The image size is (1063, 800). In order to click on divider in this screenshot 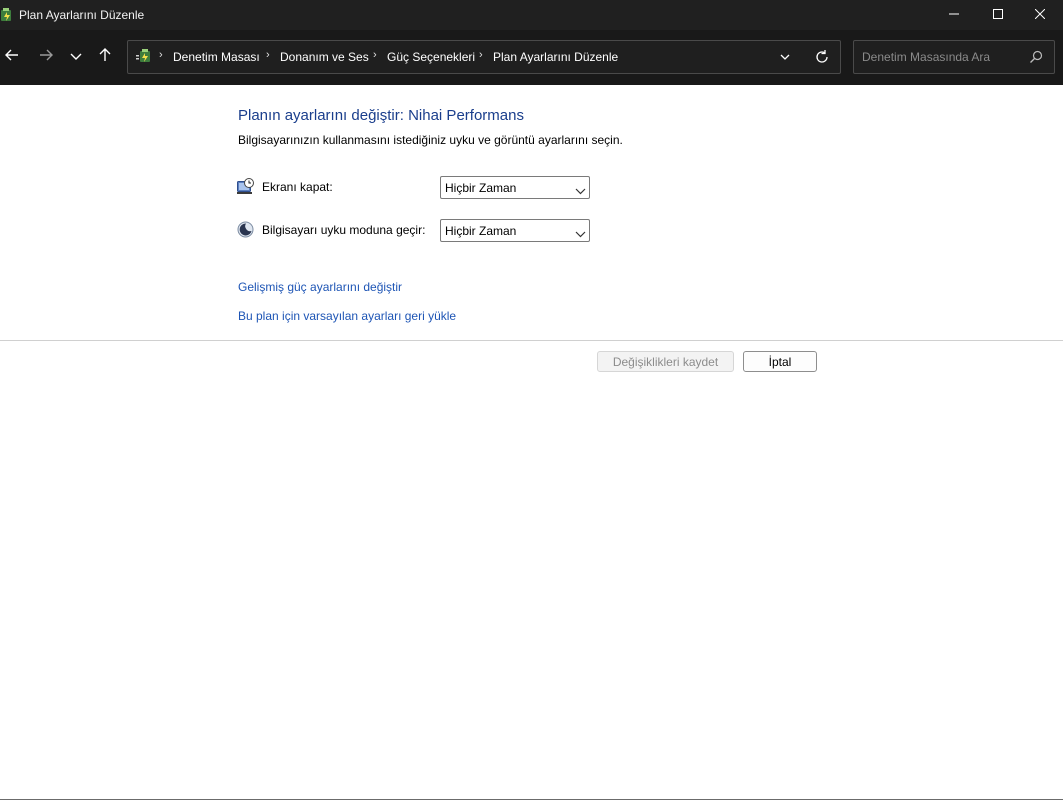, I will do `click(531, 340)`.